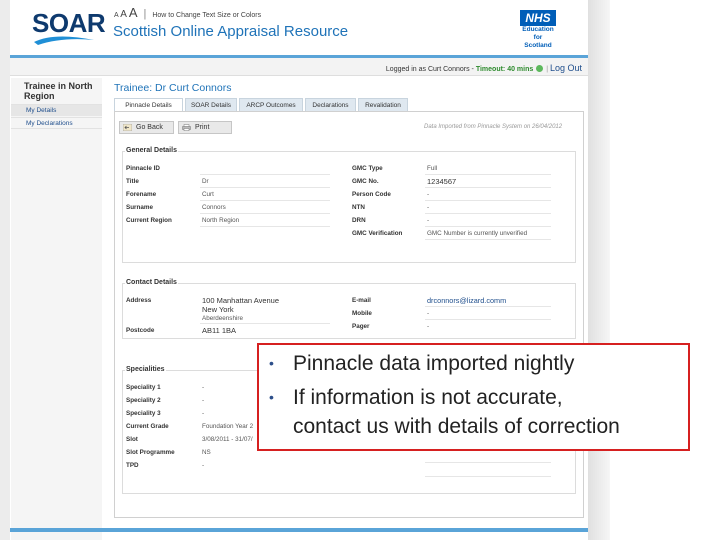  Describe the element at coordinates (203, 387) in the screenshot. I see `speciality-1-value: -` at that location.